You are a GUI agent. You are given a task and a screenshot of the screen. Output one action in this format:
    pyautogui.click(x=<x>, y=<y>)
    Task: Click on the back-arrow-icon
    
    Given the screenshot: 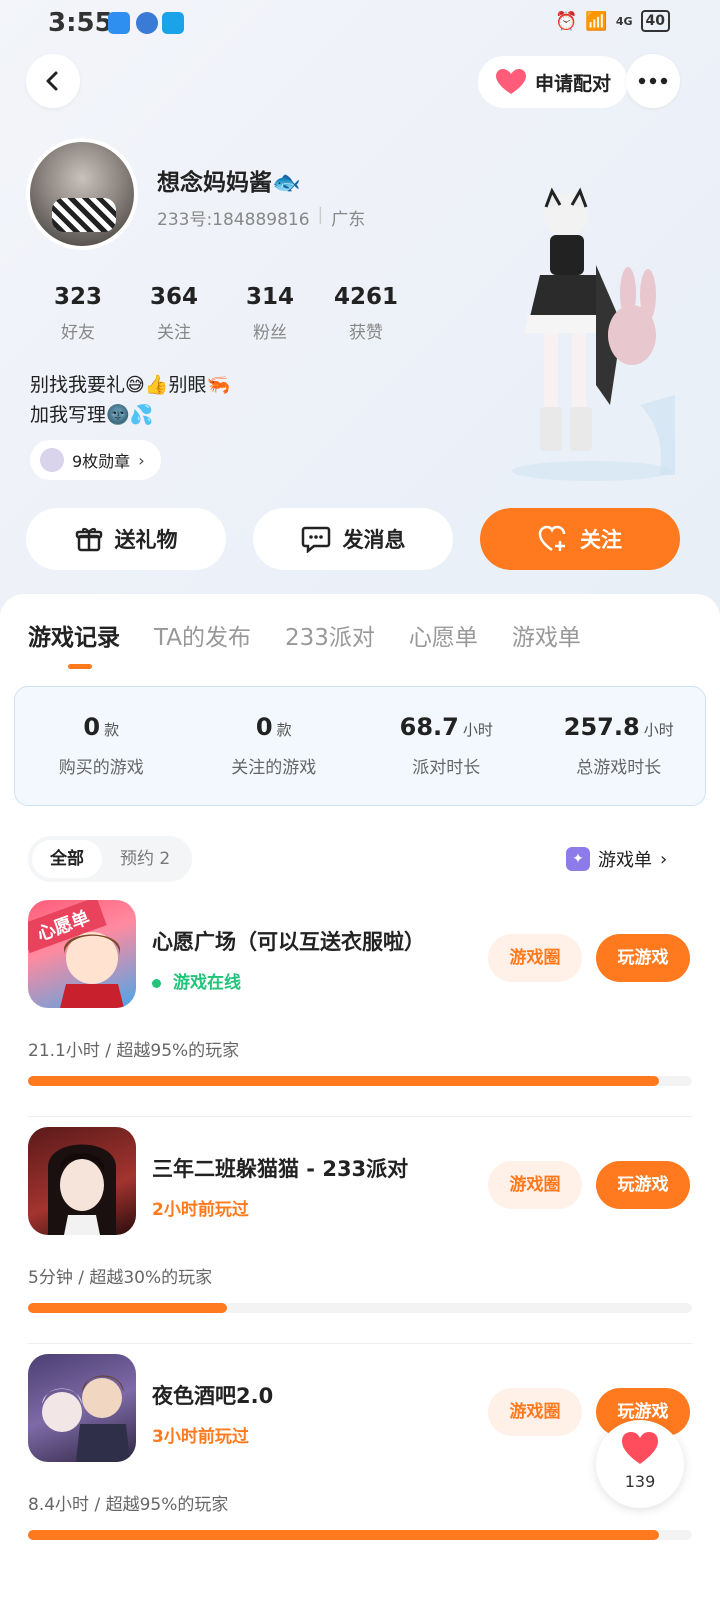 What is the action you would take?
    pyautogui.click(x=52, y=81)
    